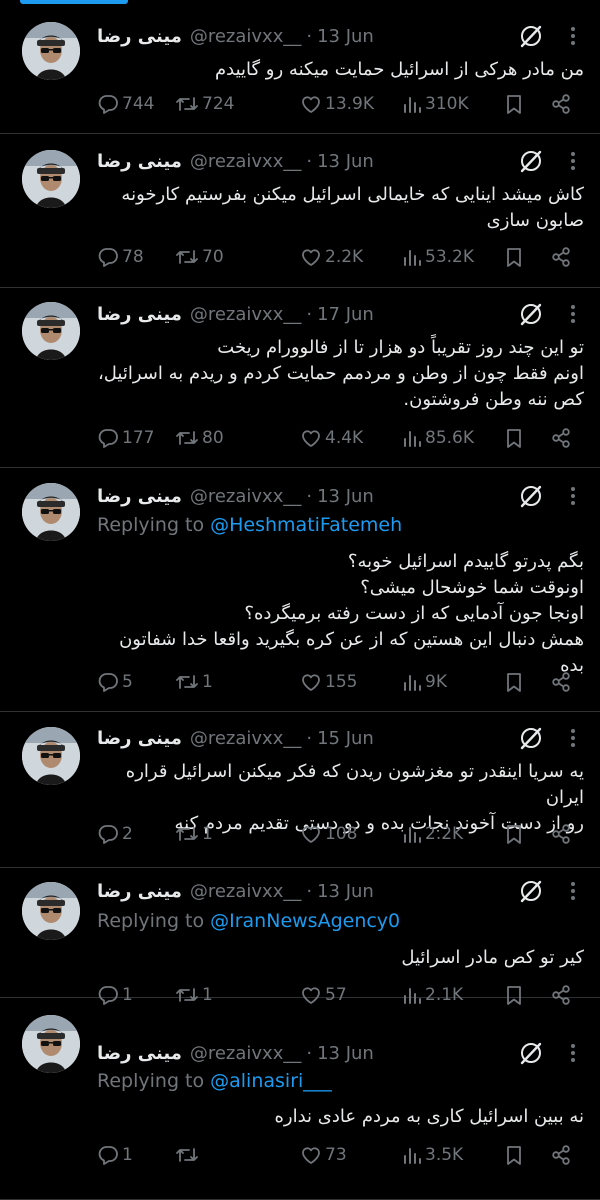  I want to click on views-count: 53.2K, so click(449, 257).